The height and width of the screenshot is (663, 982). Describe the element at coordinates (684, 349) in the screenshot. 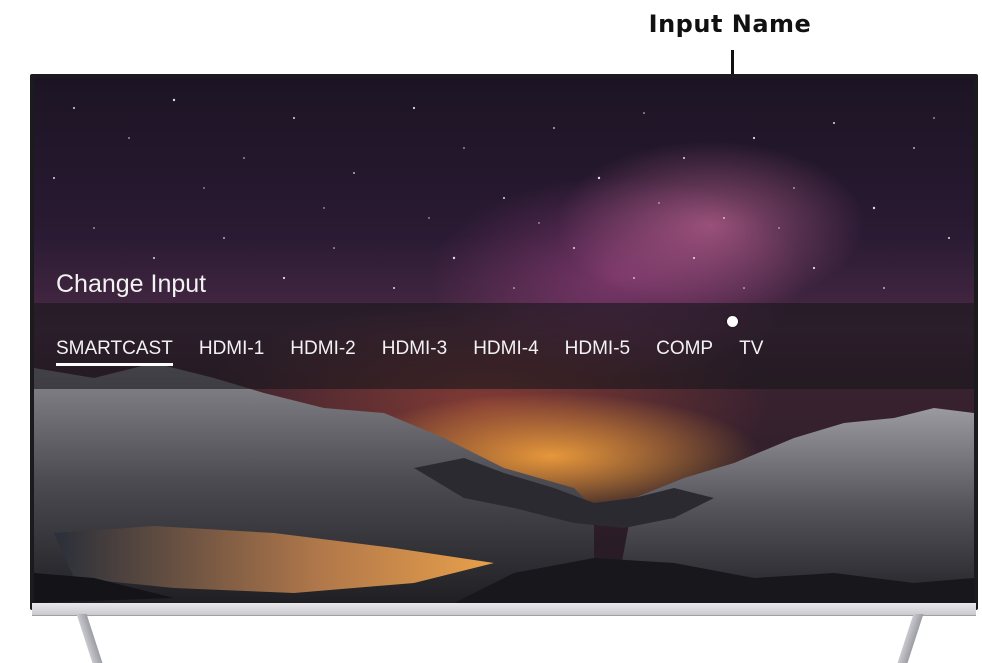

I see `input-option-comp: COMP` at that location.